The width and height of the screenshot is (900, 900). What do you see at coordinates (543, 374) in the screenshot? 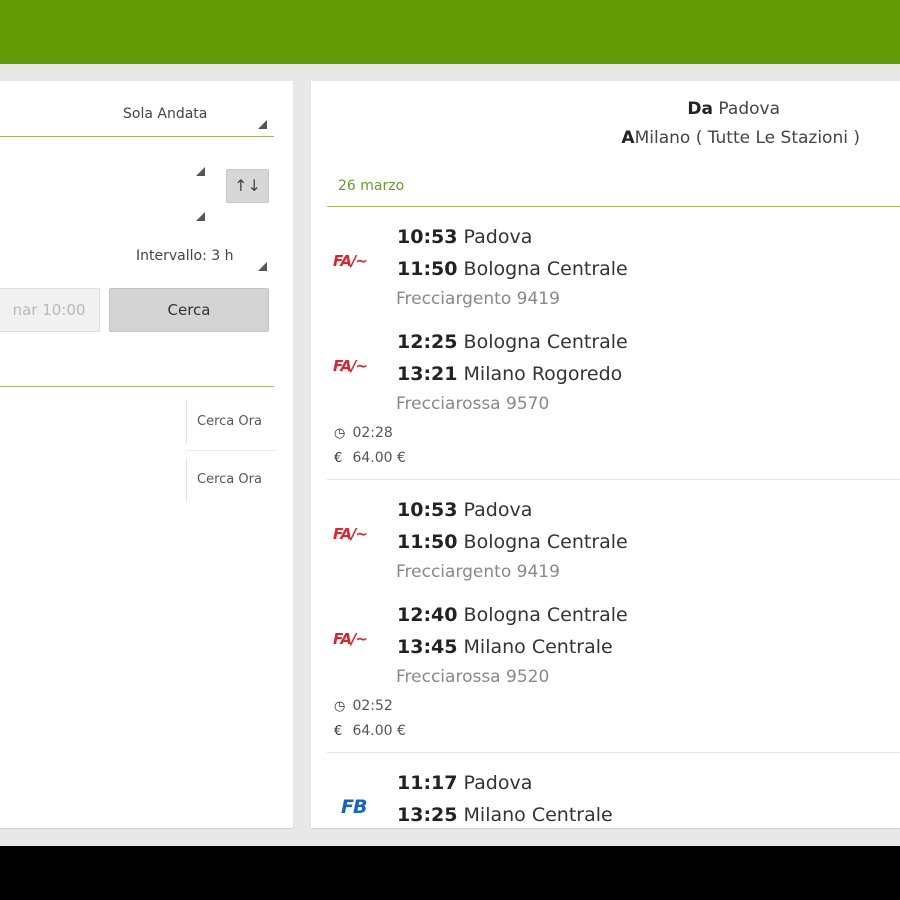
I see `arrival-station: Milano Rogoredo` at bounding box center [543, 374].